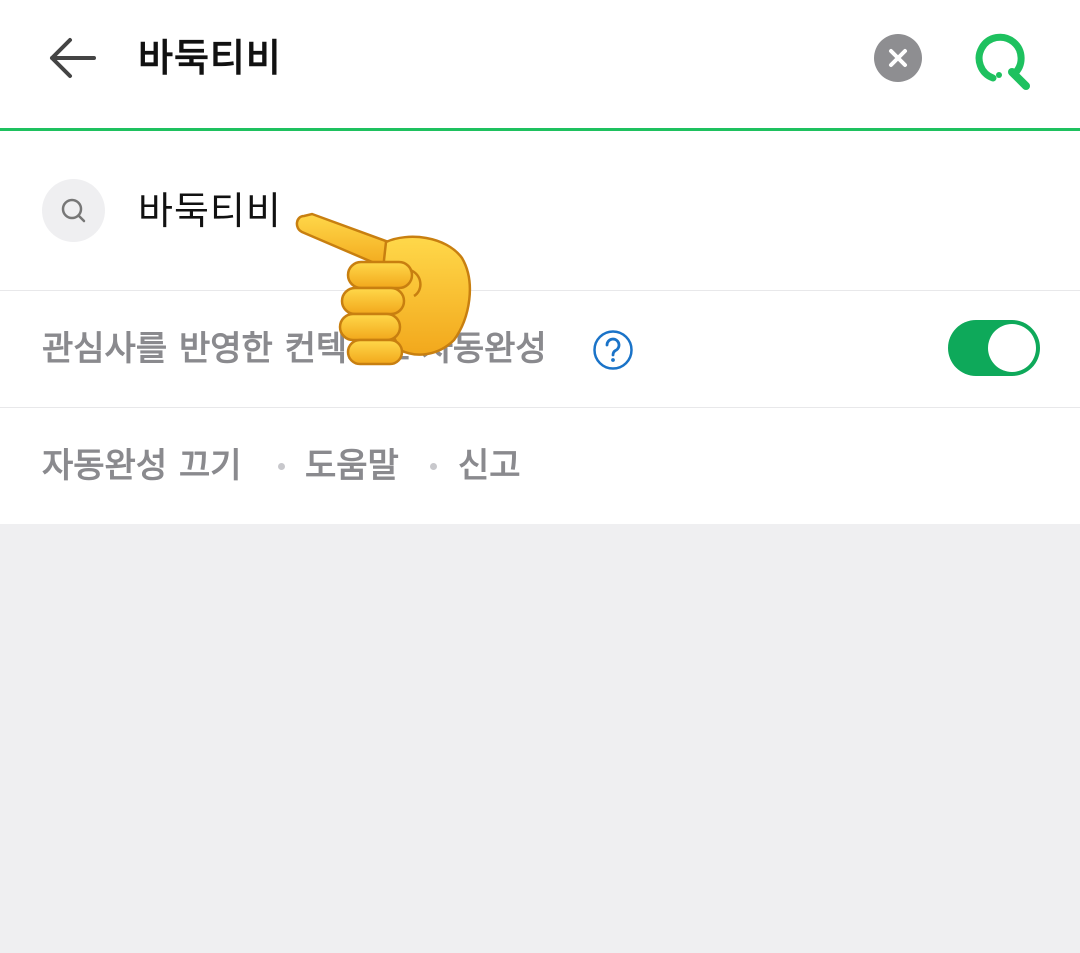 The width and height of the screenshot is (1080, 953). I want to click on suggestion-text: 바둑티비, so click(210, 211).